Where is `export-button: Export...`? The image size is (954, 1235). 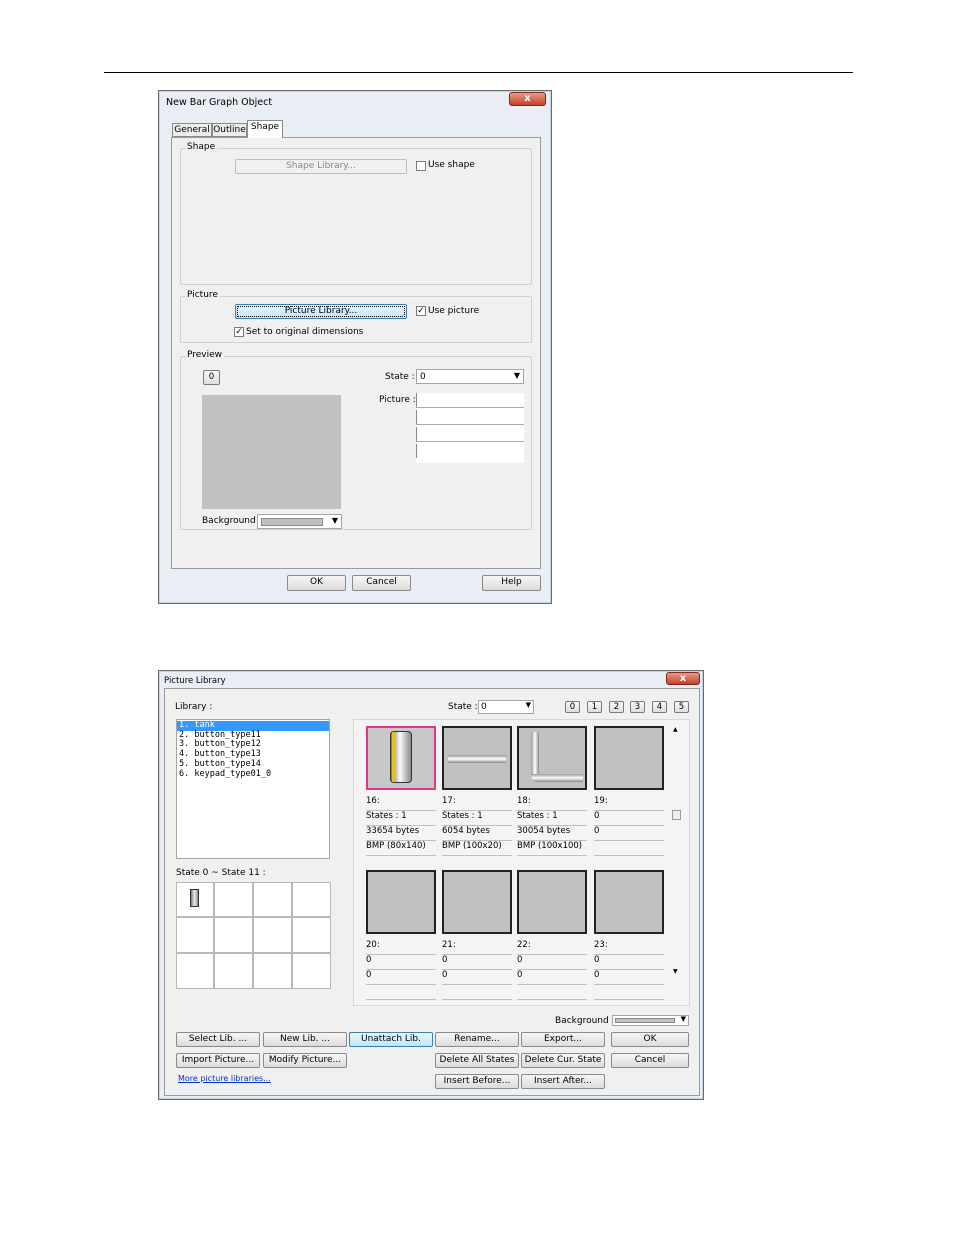 export-button: Export... is located at coordinates (563, 1039).